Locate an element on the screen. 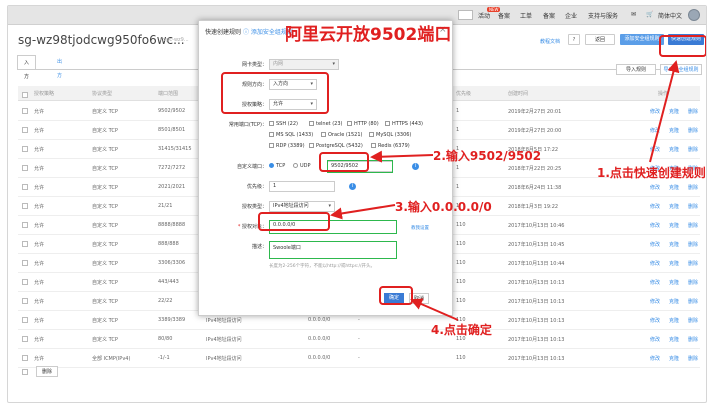  arrow-step4 is located at coordinates (434, 309).